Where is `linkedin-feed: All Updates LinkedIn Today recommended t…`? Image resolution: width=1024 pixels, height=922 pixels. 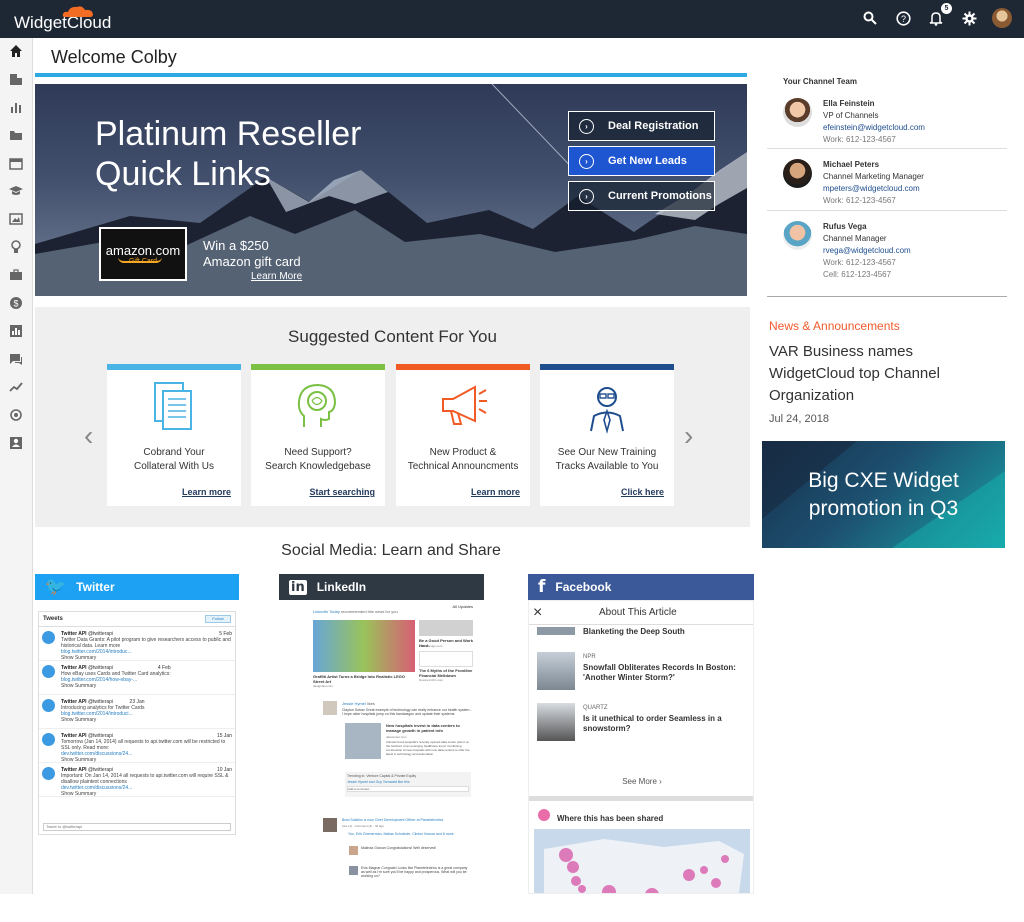
linkedin-feed: All Updates LinkedIn Today recommended t… is located at coordinates (394, 762).